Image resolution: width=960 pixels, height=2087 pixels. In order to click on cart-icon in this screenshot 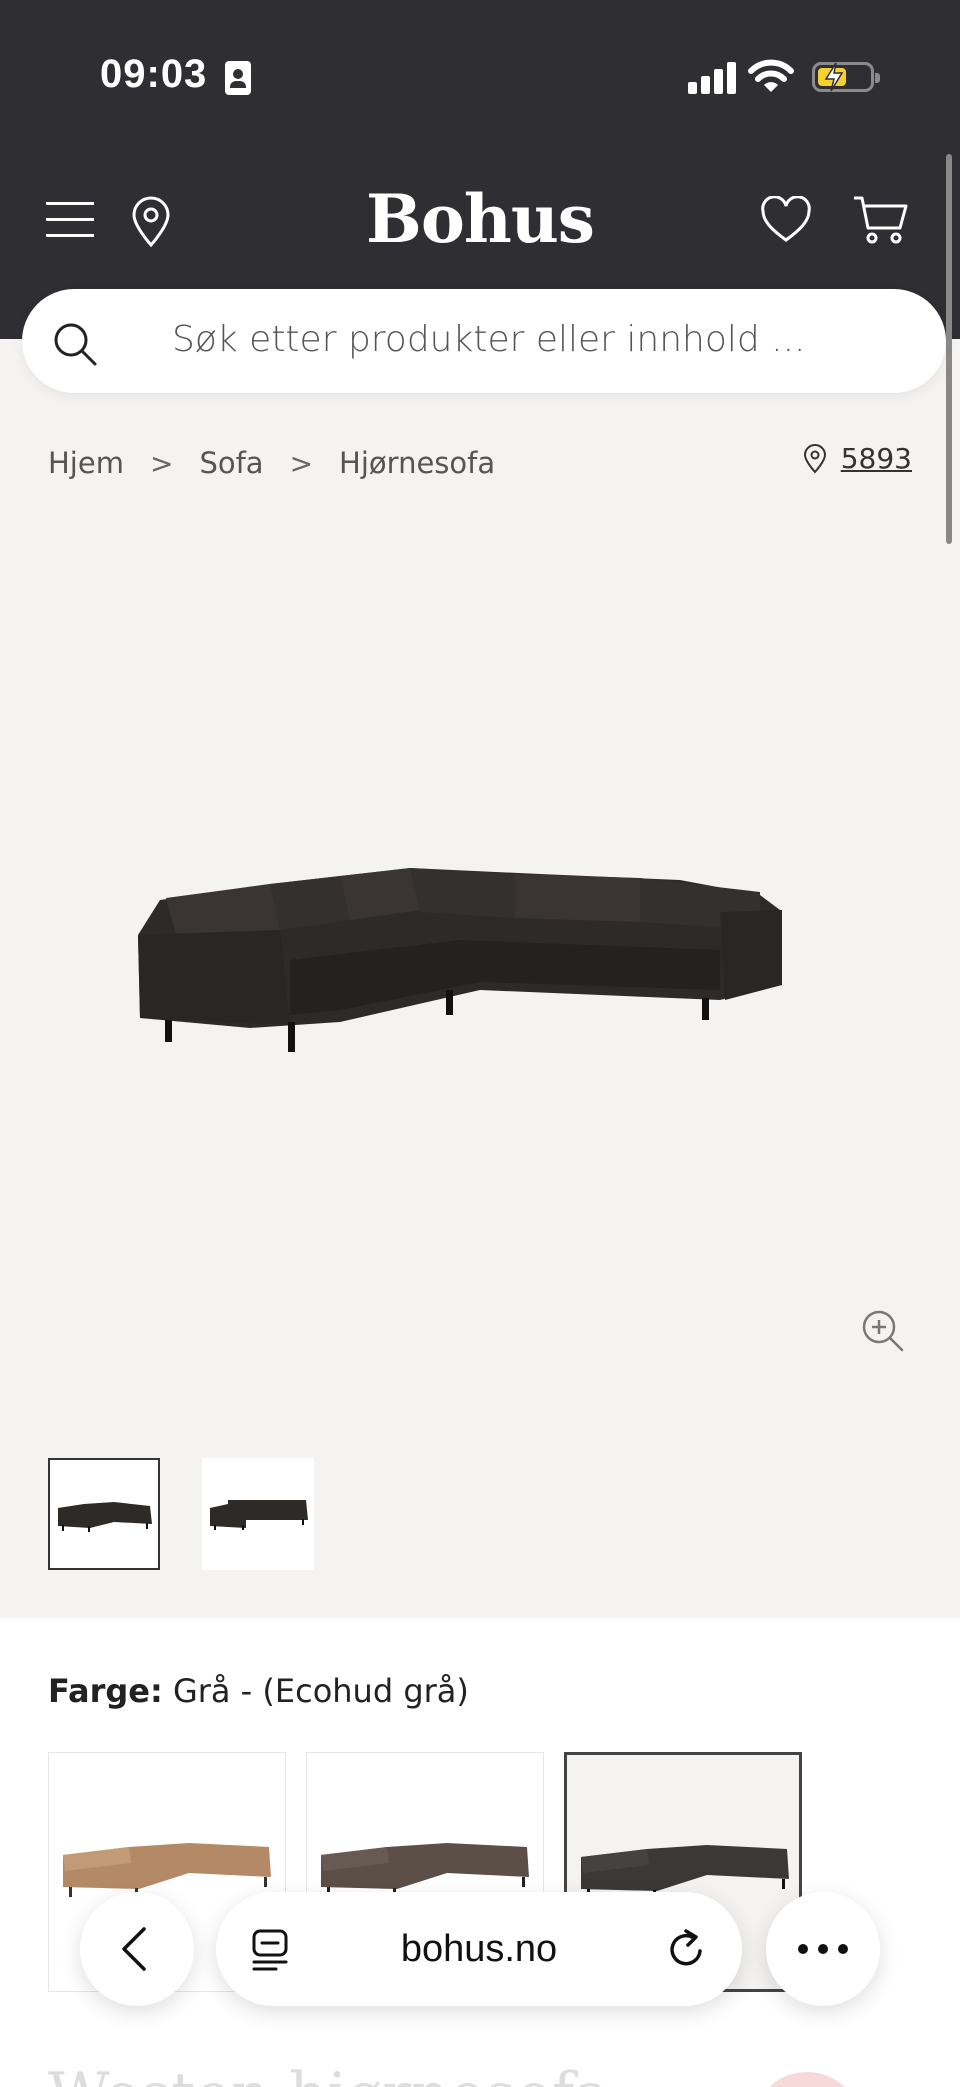, I will do `click(881, 220)`.